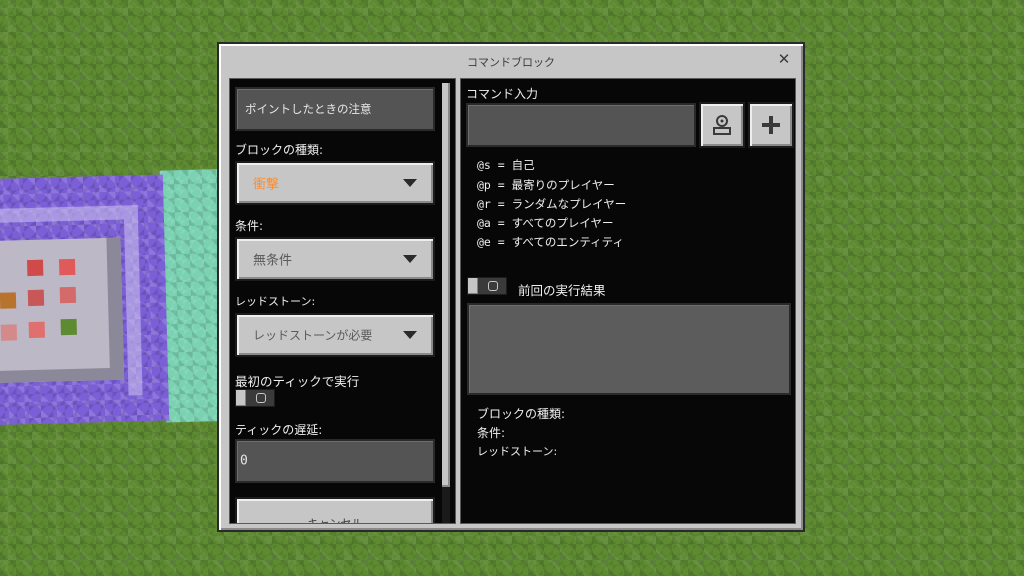  I want to click on block-type-label: ブロックの種類:, so click(279, 150).